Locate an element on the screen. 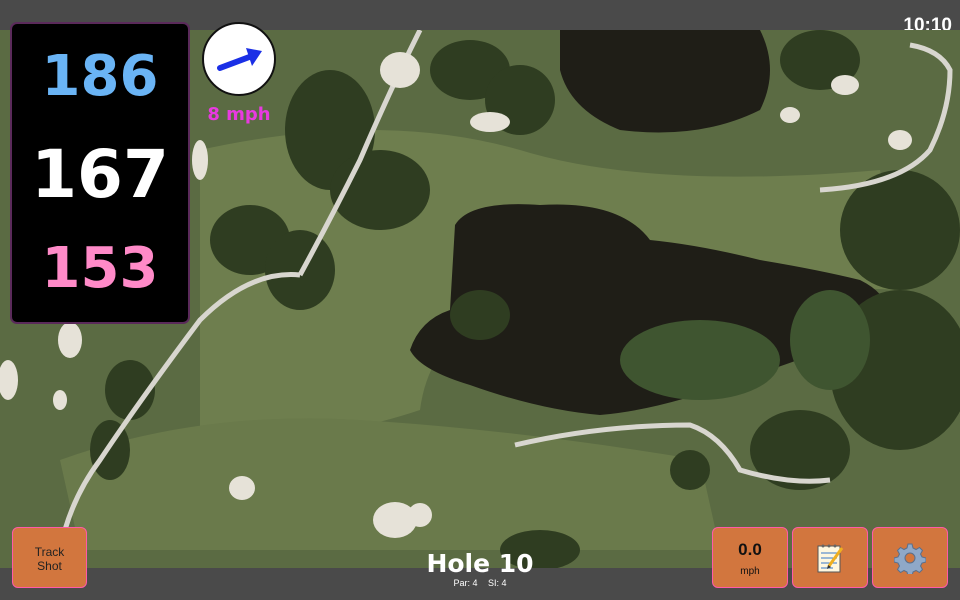  speed-button: 0.0 mph is located at coordinates (750, 557).